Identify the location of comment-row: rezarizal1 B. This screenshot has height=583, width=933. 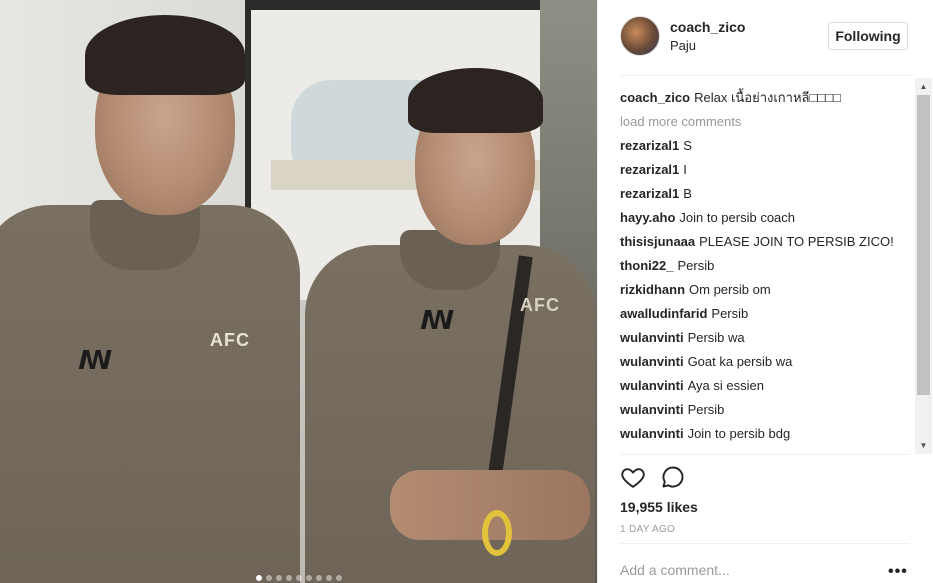
(766, 194).